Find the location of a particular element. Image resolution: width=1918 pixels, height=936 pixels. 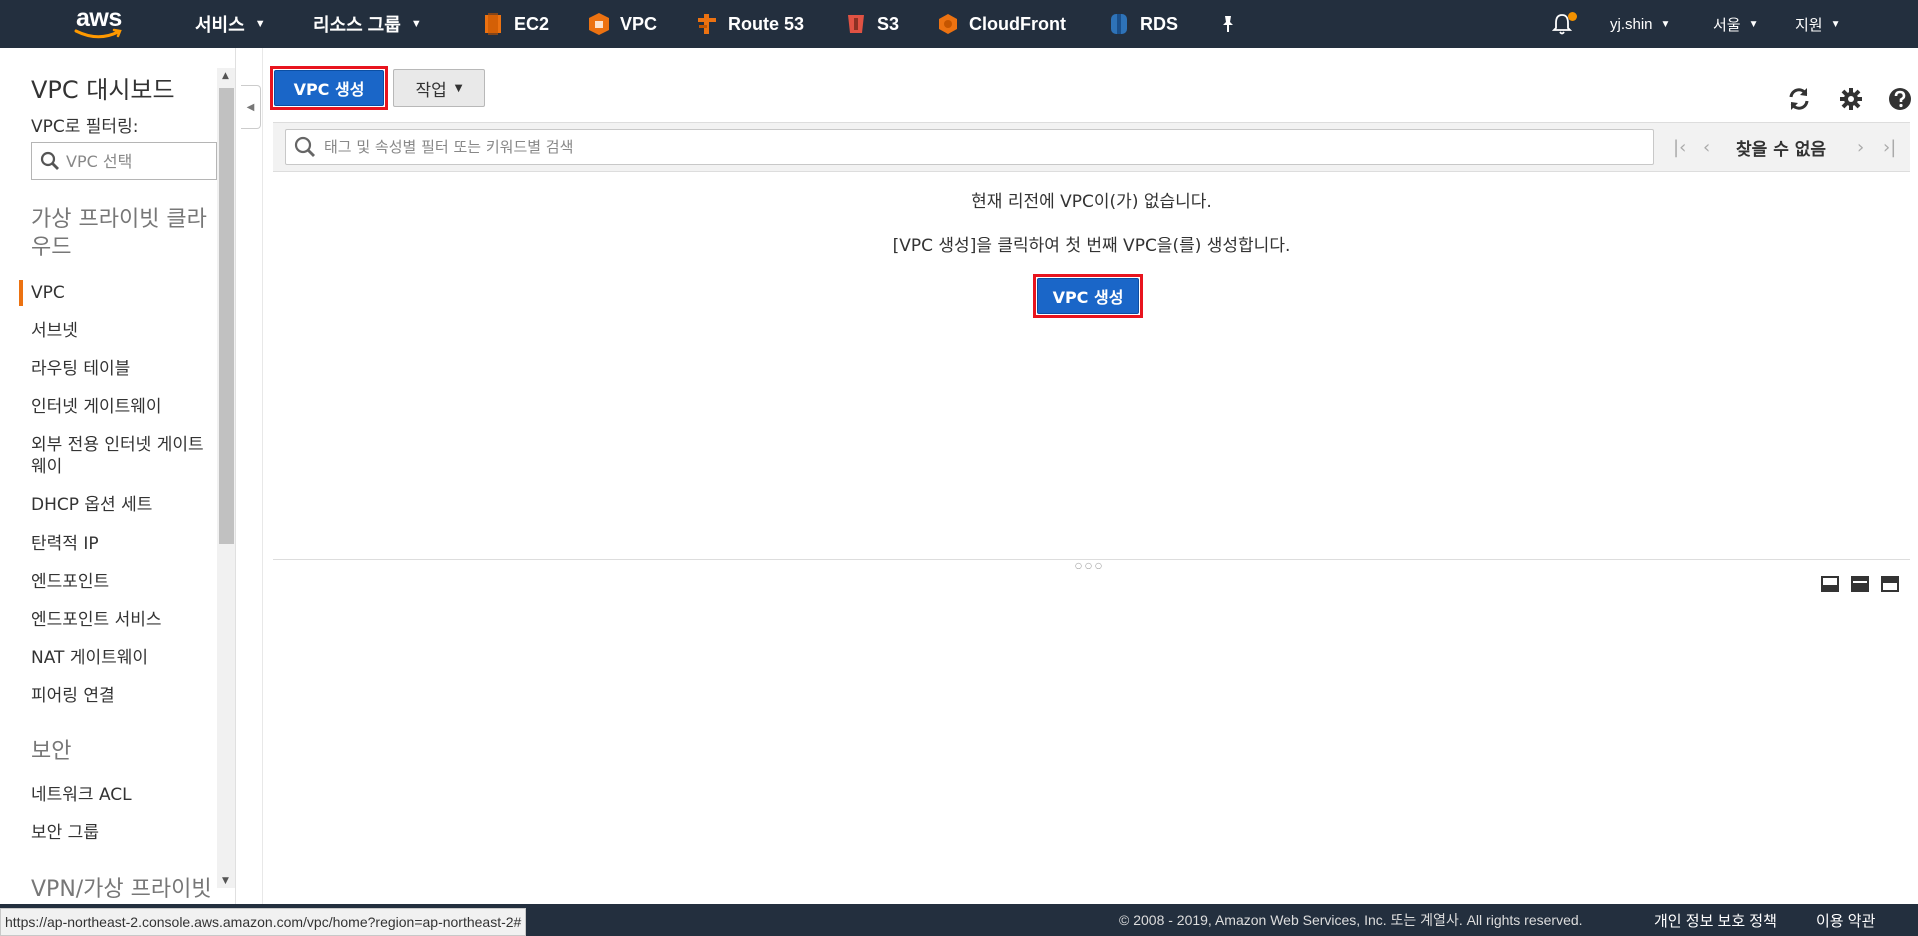

chevron-left-icon: ‹ is located at coordinates (1707, 147).